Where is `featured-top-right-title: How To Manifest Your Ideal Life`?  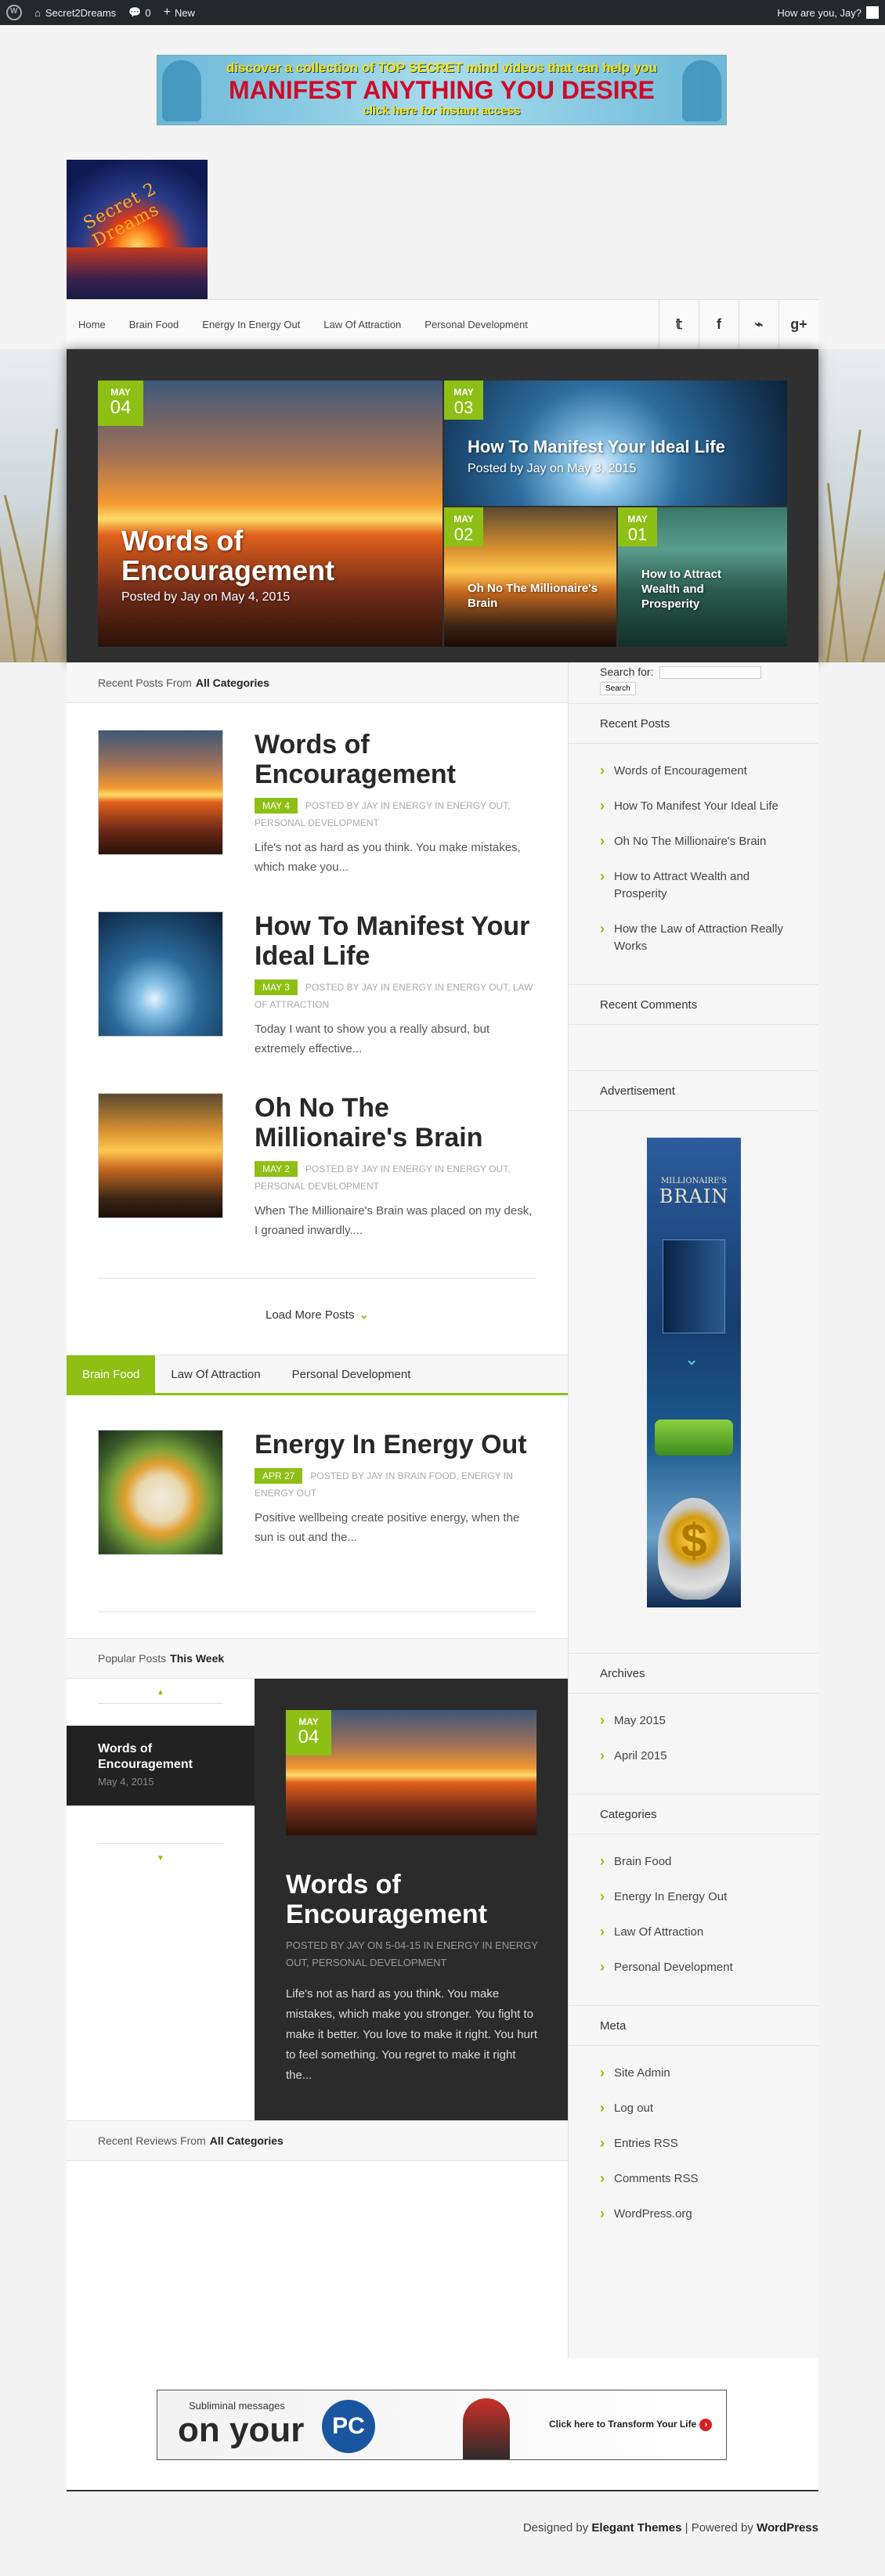
featured-top-right-title: How To Manifest Your Ideal Life is located at coordinates (624, 447).